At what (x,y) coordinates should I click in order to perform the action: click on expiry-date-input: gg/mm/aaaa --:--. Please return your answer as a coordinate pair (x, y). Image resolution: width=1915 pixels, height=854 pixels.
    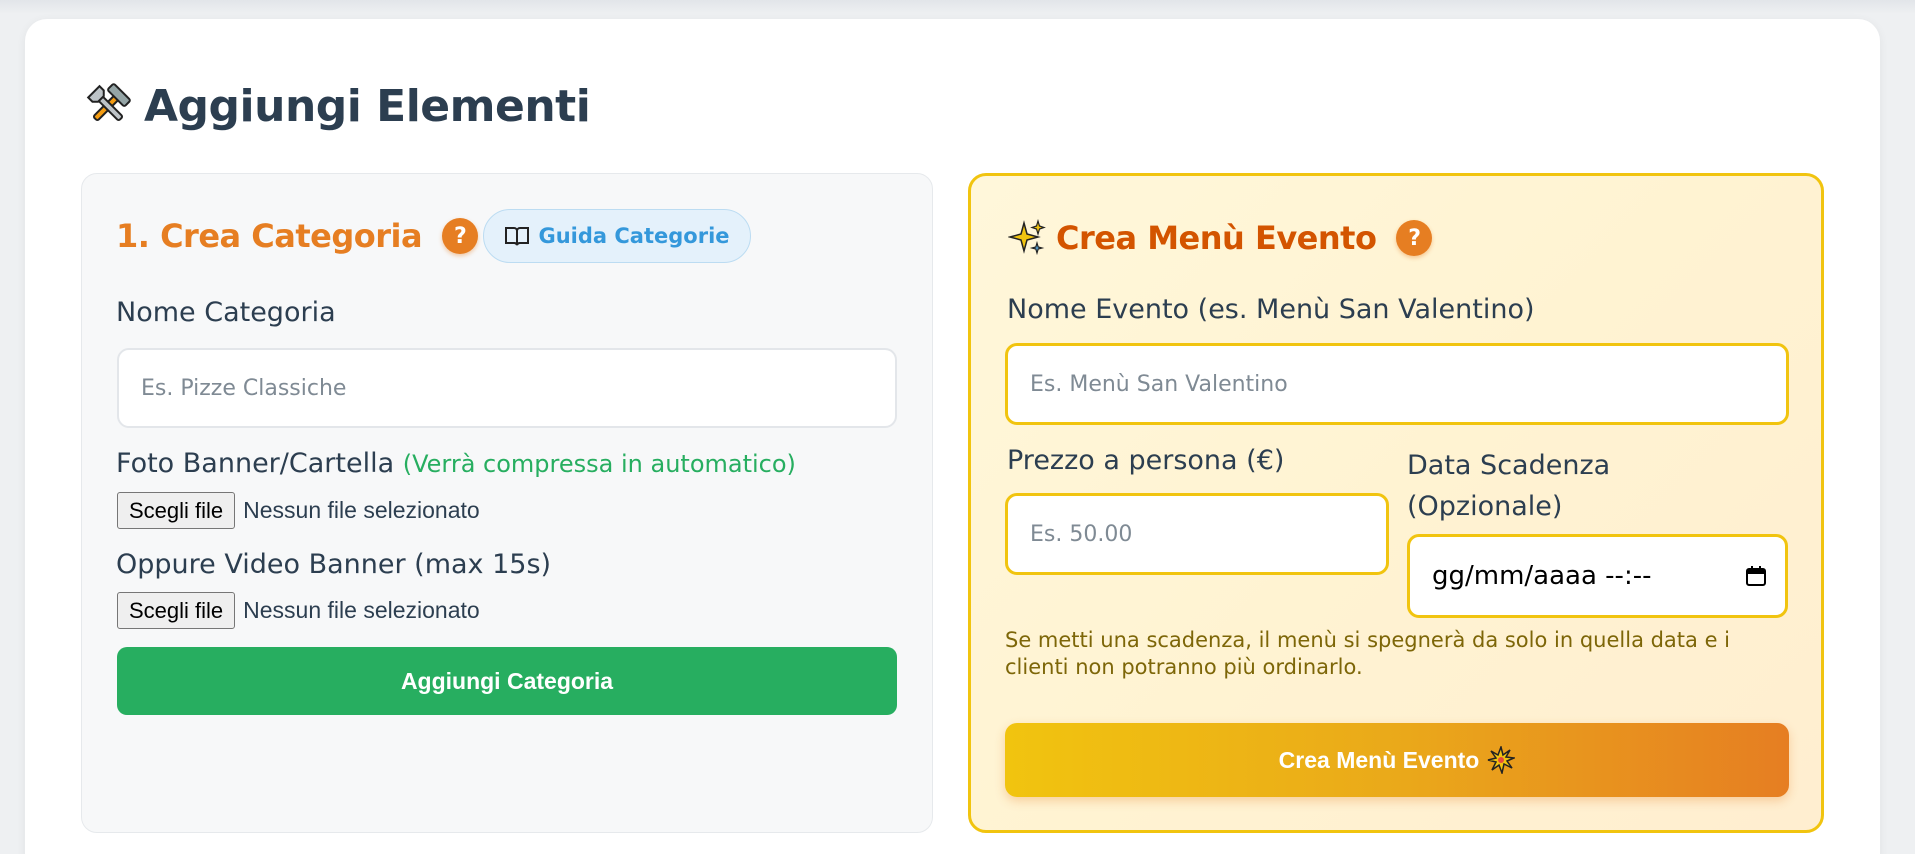
    Looking at the image, I should click on (1597, 576).